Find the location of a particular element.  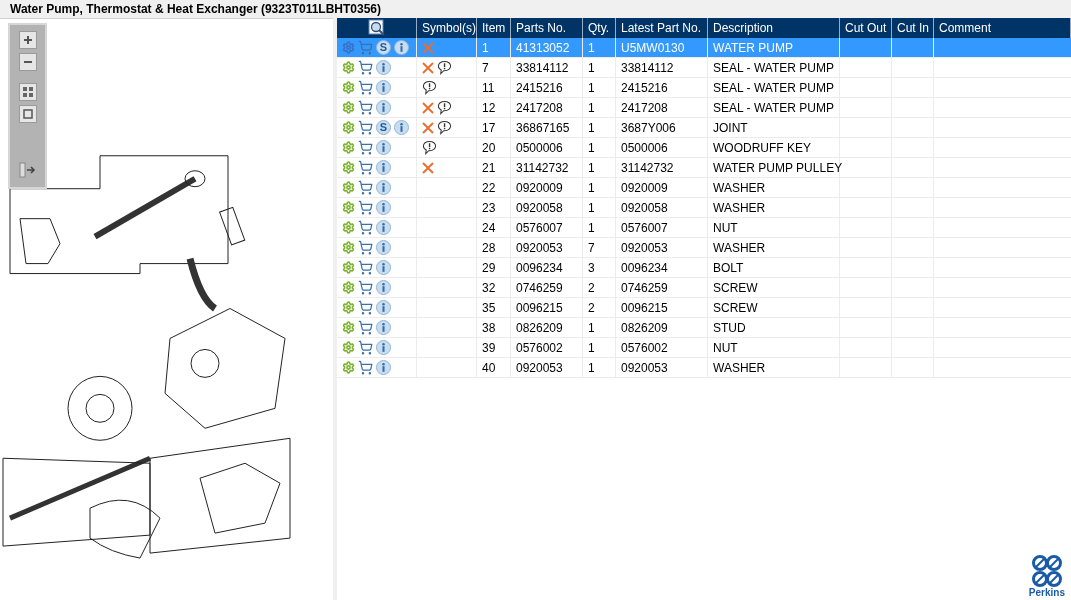

table-row: 32 0746259 2 0746259 SCREW is located at coordinates (704, 288).